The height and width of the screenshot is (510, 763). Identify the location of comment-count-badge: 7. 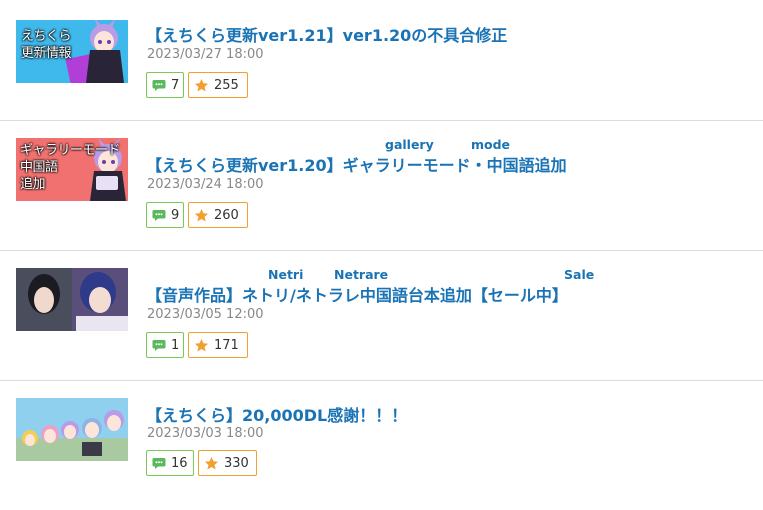
(165, 85).